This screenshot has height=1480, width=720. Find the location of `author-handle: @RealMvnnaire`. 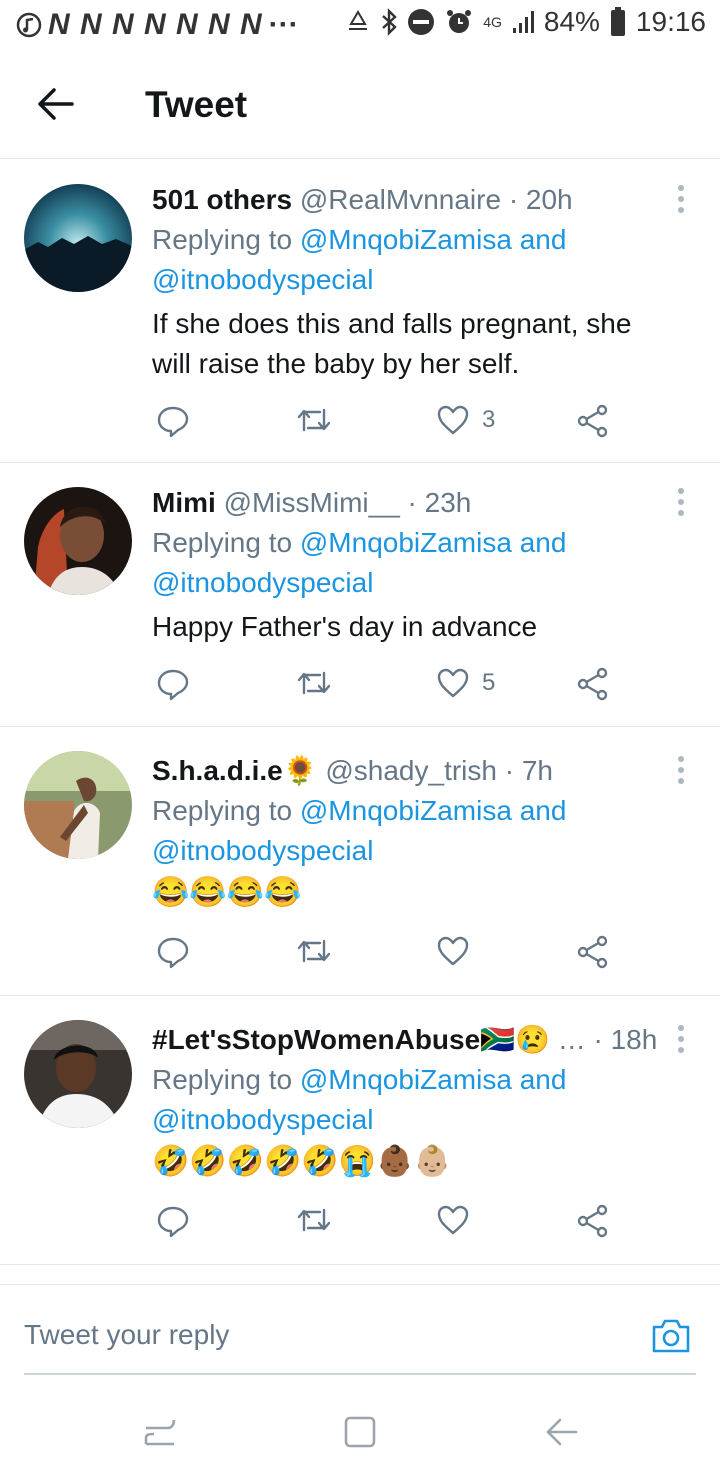

author-handle: @RealMvnnaire is located at coordinates (400, 199).